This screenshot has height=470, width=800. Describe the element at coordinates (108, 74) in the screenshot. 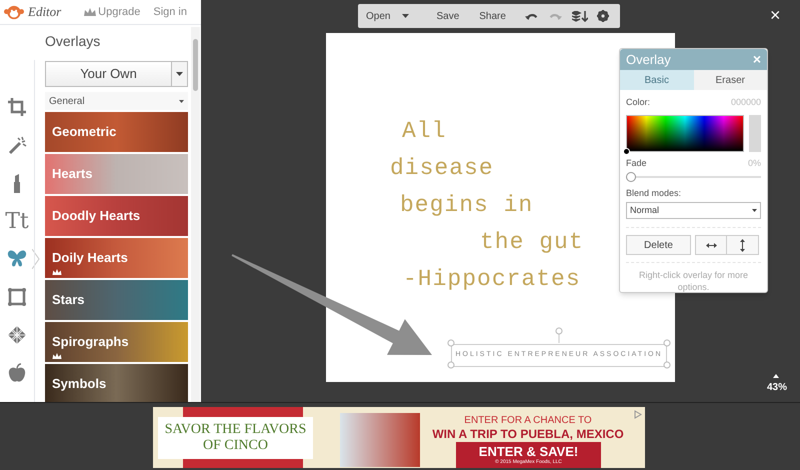

I see `your-own-button: Your Own` at that location.